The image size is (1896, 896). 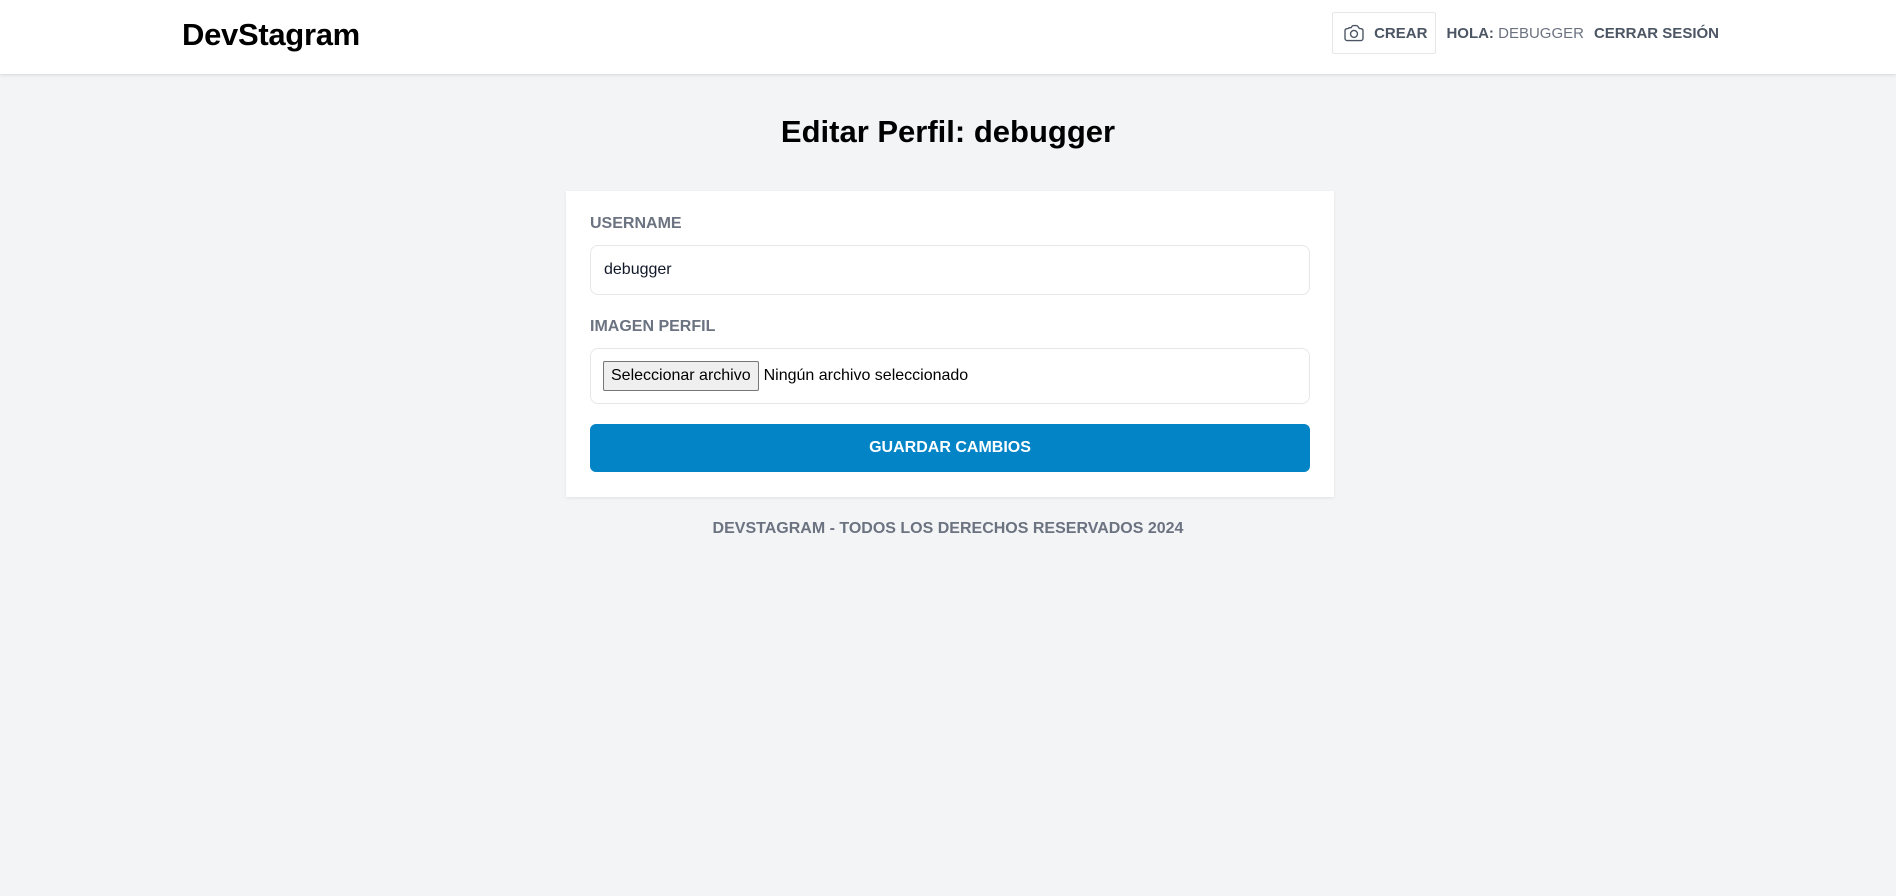 I want to click on username-label: Username, so click(x=636, y=223).